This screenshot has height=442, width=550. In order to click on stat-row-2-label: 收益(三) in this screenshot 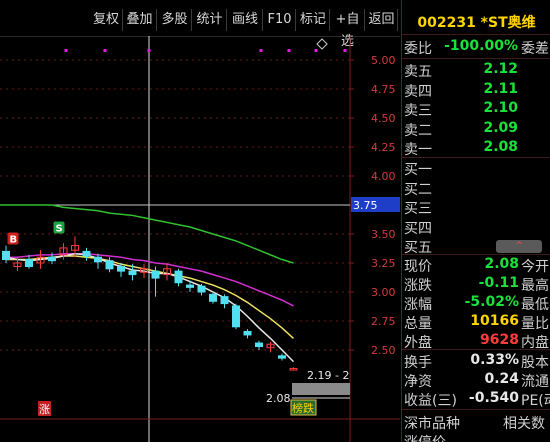, I will do `click(430, 401)`.